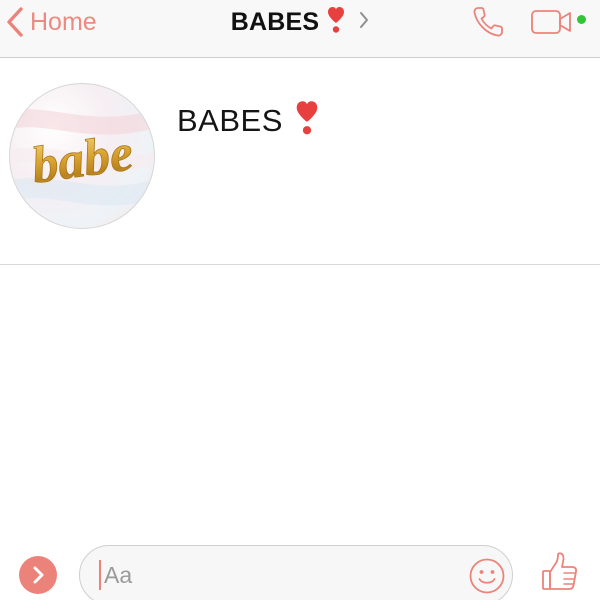  Describe the element at coordinates (364, 22) in the screenshot. I see `chevron-right-icon` at that location.